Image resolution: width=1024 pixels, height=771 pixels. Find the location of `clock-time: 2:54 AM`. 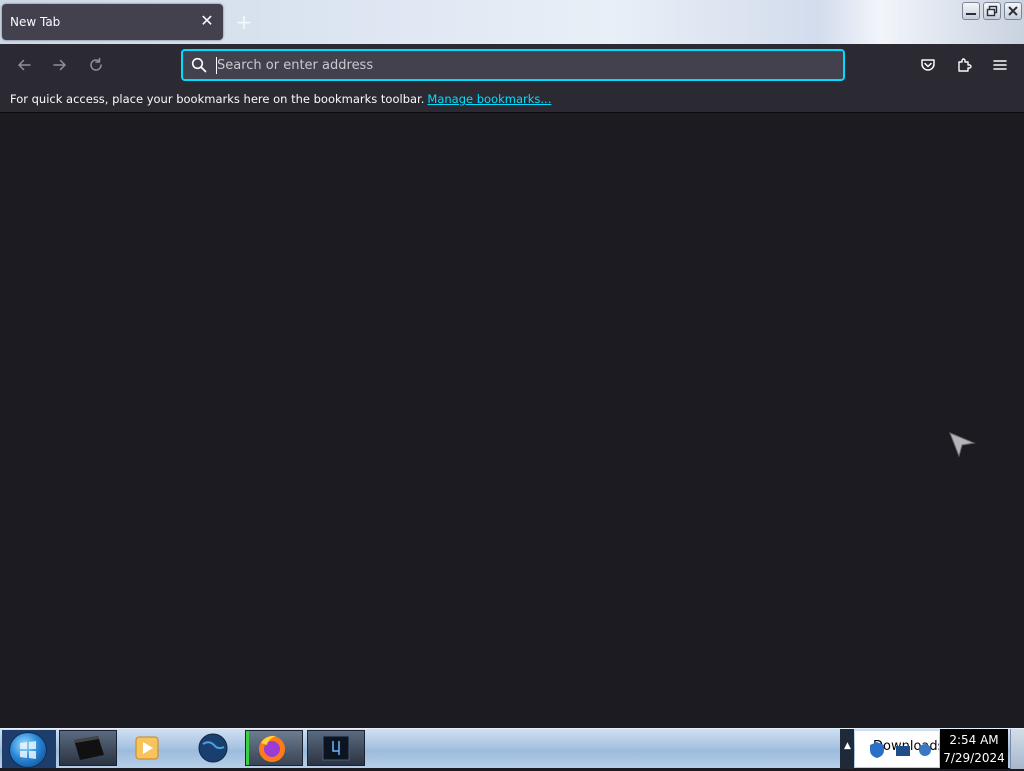

clock-time: 2:54 AM is located at coordinates (974, 740).